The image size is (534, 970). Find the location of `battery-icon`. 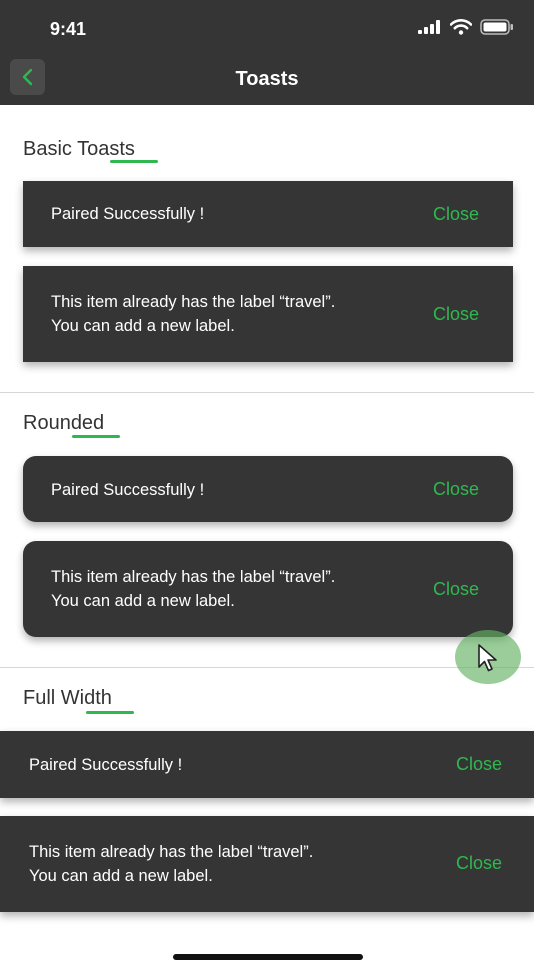

battery-icon is located at coordinates (496, 27).